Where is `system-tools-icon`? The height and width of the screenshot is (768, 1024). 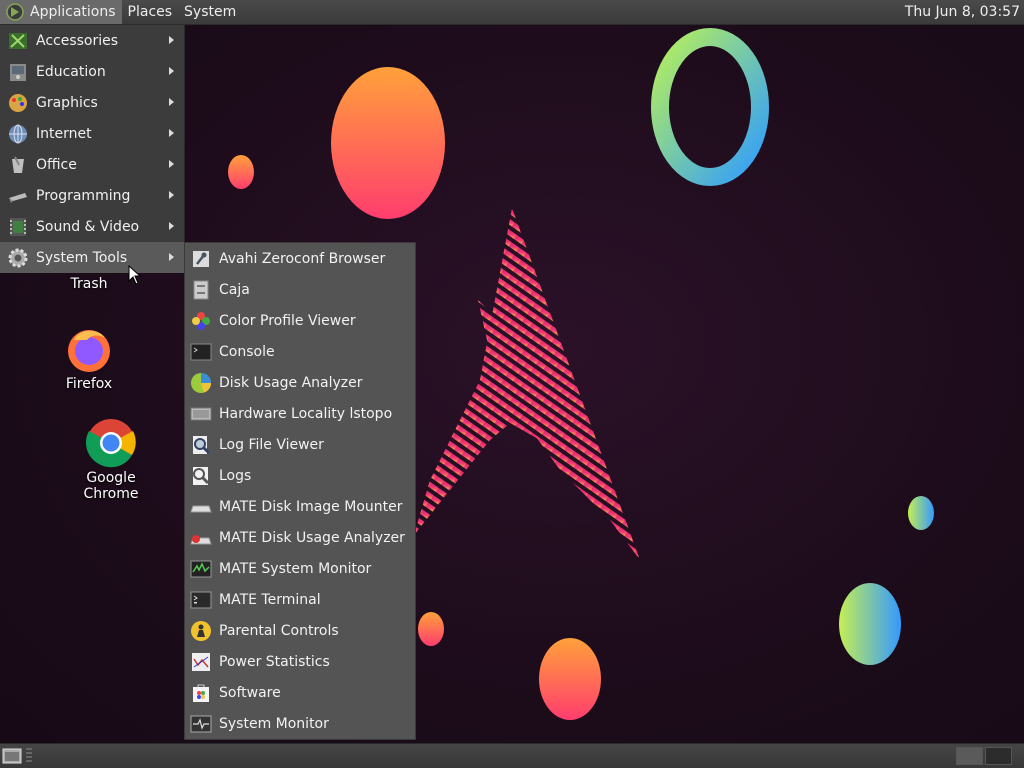
system-tools-icon is located at coordinates (18, 257).